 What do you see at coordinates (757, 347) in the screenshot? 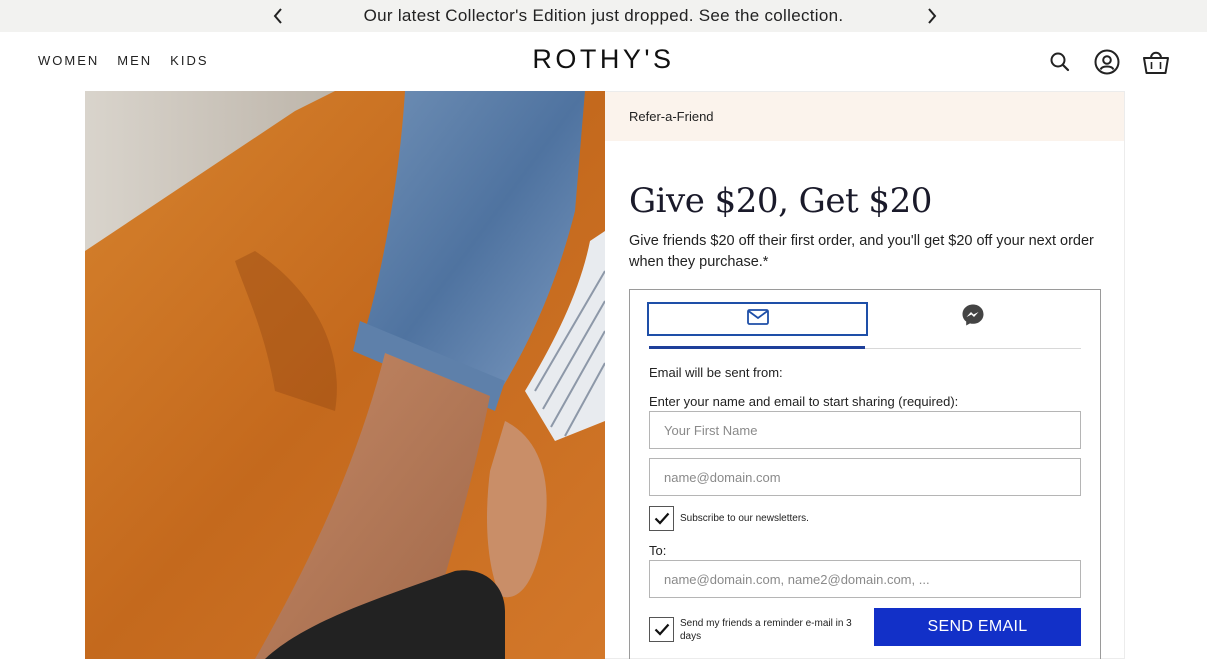
I see `active-tab-indicator` at bounding box center [757, 347].